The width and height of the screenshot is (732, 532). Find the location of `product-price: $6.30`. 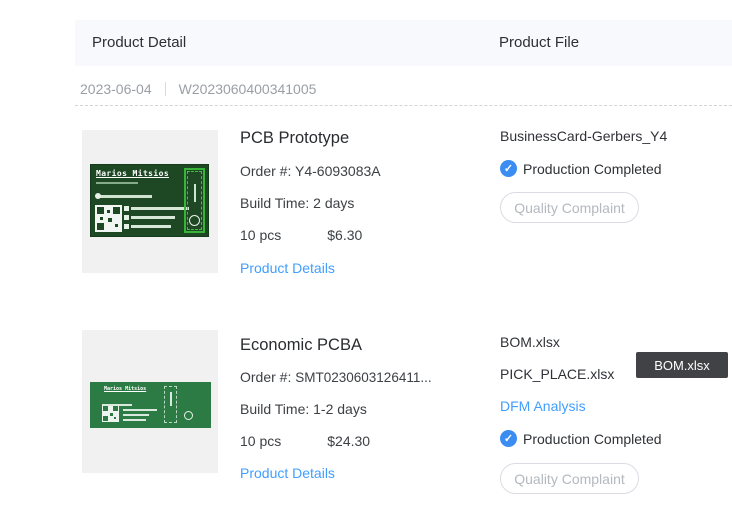

product-price: $6.30 is located at coordinates (345, 235).